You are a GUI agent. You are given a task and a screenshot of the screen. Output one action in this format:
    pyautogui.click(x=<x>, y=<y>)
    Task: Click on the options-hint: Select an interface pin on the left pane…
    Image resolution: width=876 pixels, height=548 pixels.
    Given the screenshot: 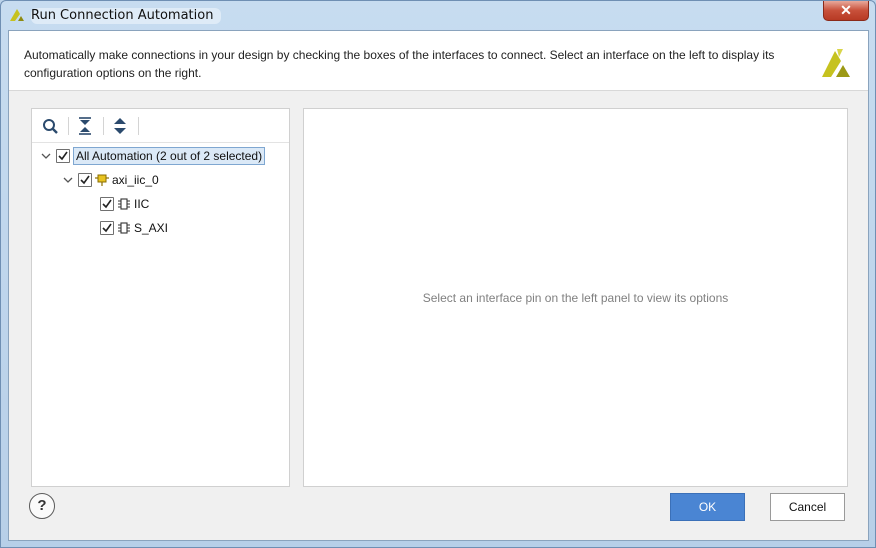 What is the action you would take?
    pyautogui.click(x=575, y=298)
    